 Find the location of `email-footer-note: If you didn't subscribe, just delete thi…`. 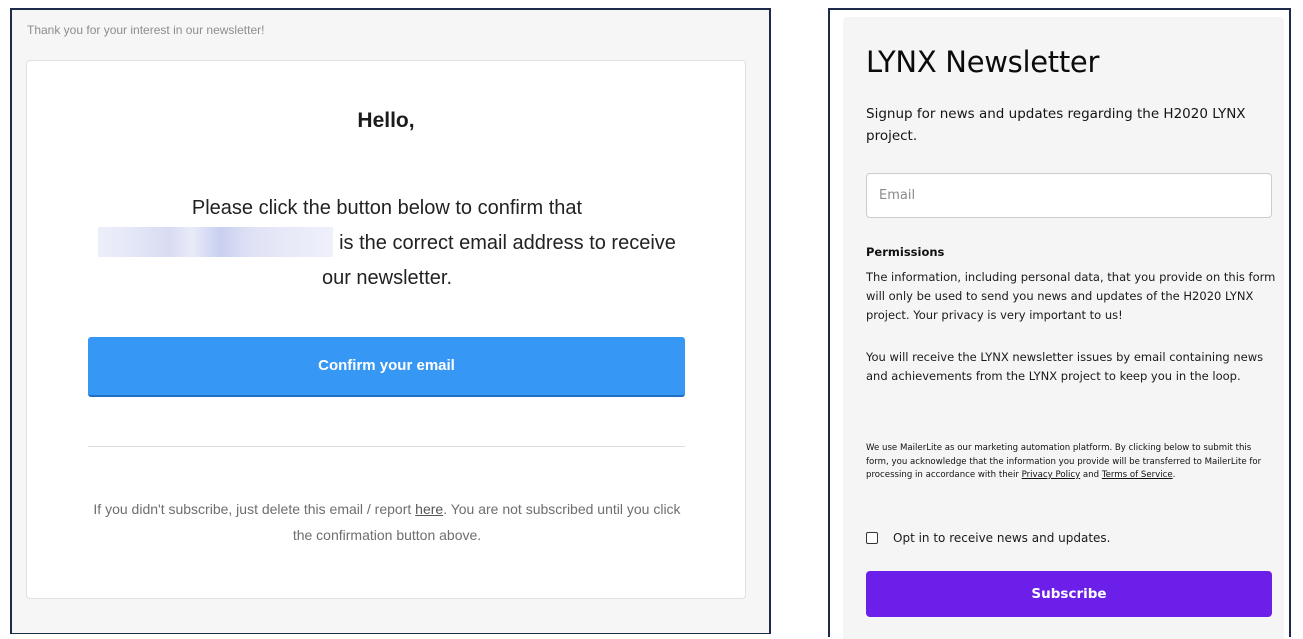

email-footer-note: If you didn't subscribe, just delete thi… is located at coordinates (387, 522).